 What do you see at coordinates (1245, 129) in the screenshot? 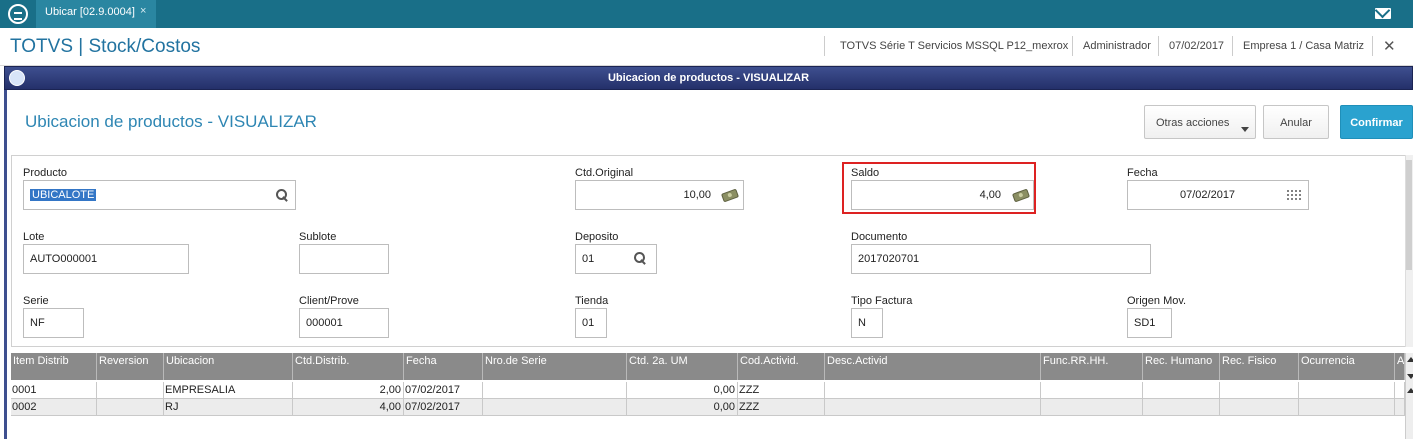
I see `chevron-down-icon` at bounding box center [1245, 129].